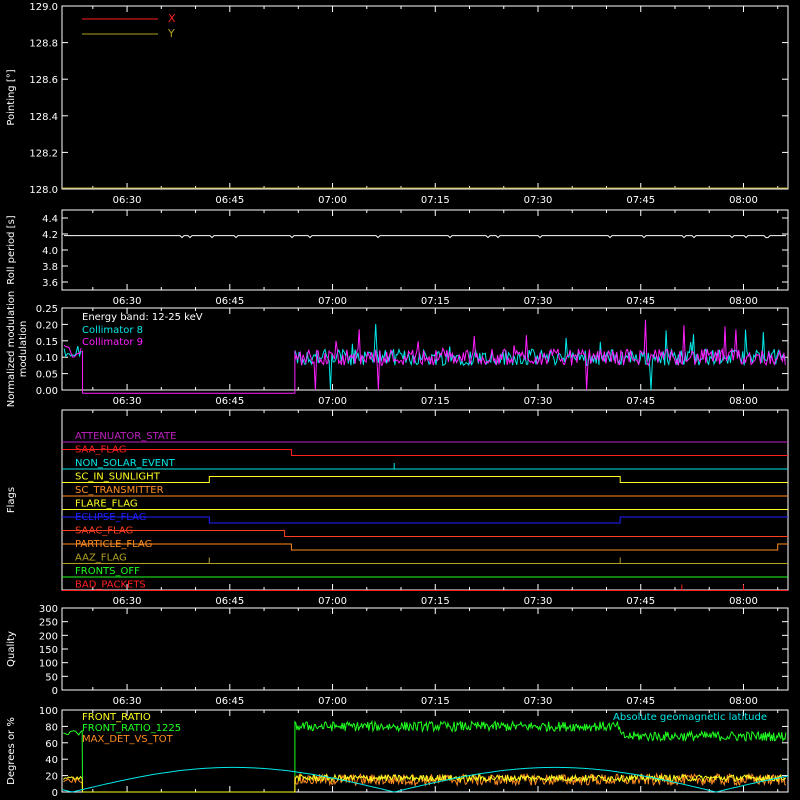 This screenshot has height=800, width=800. I want to click on energy-band-label: Energy band: 12-25 keV, so click(142, 317).